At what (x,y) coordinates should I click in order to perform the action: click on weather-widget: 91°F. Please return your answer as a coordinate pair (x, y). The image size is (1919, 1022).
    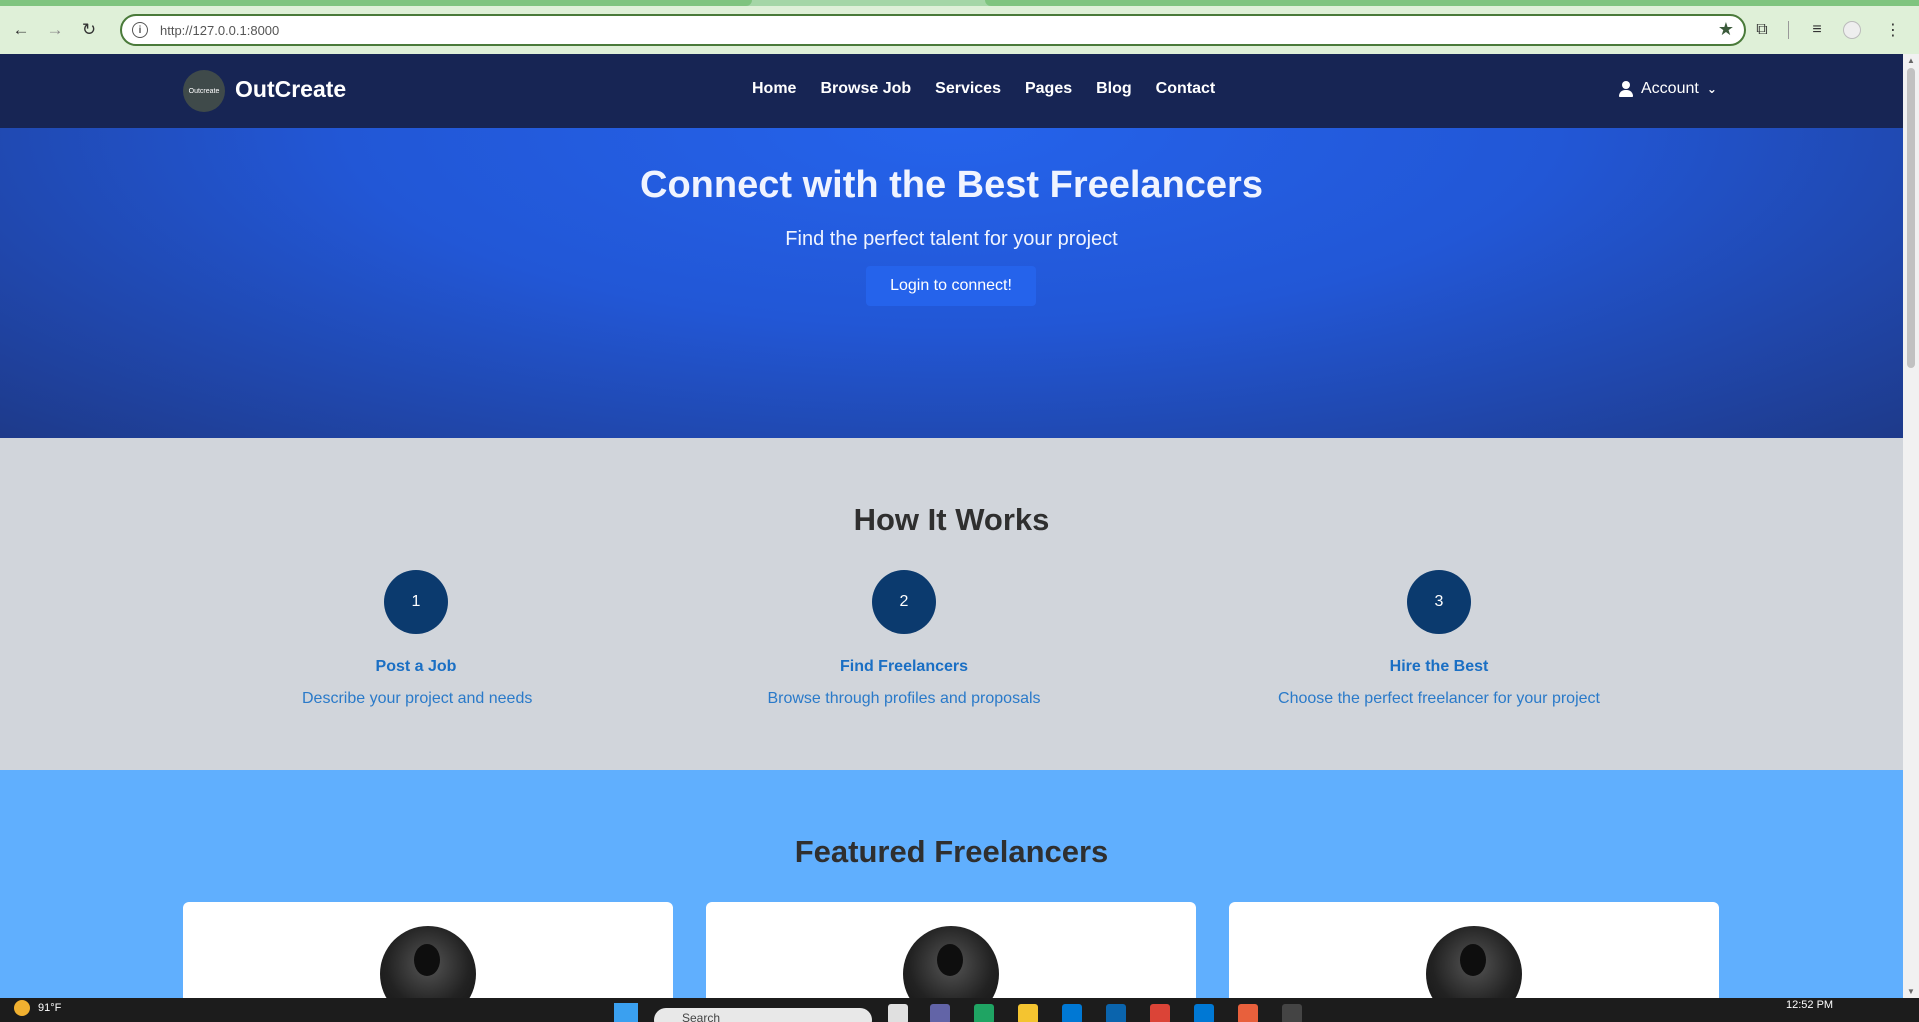
    Looking at the image, I should click on (37, 1008).